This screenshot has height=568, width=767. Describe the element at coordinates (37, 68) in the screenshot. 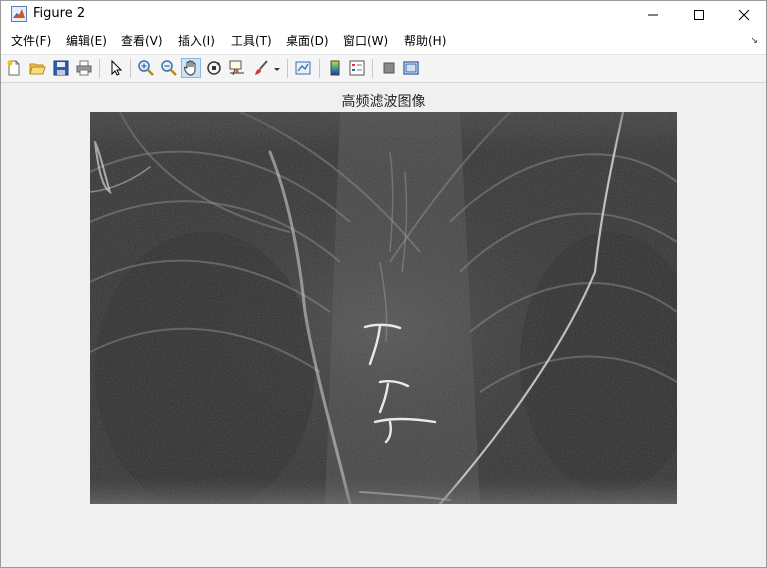

I see `open-file-icon` at that location.